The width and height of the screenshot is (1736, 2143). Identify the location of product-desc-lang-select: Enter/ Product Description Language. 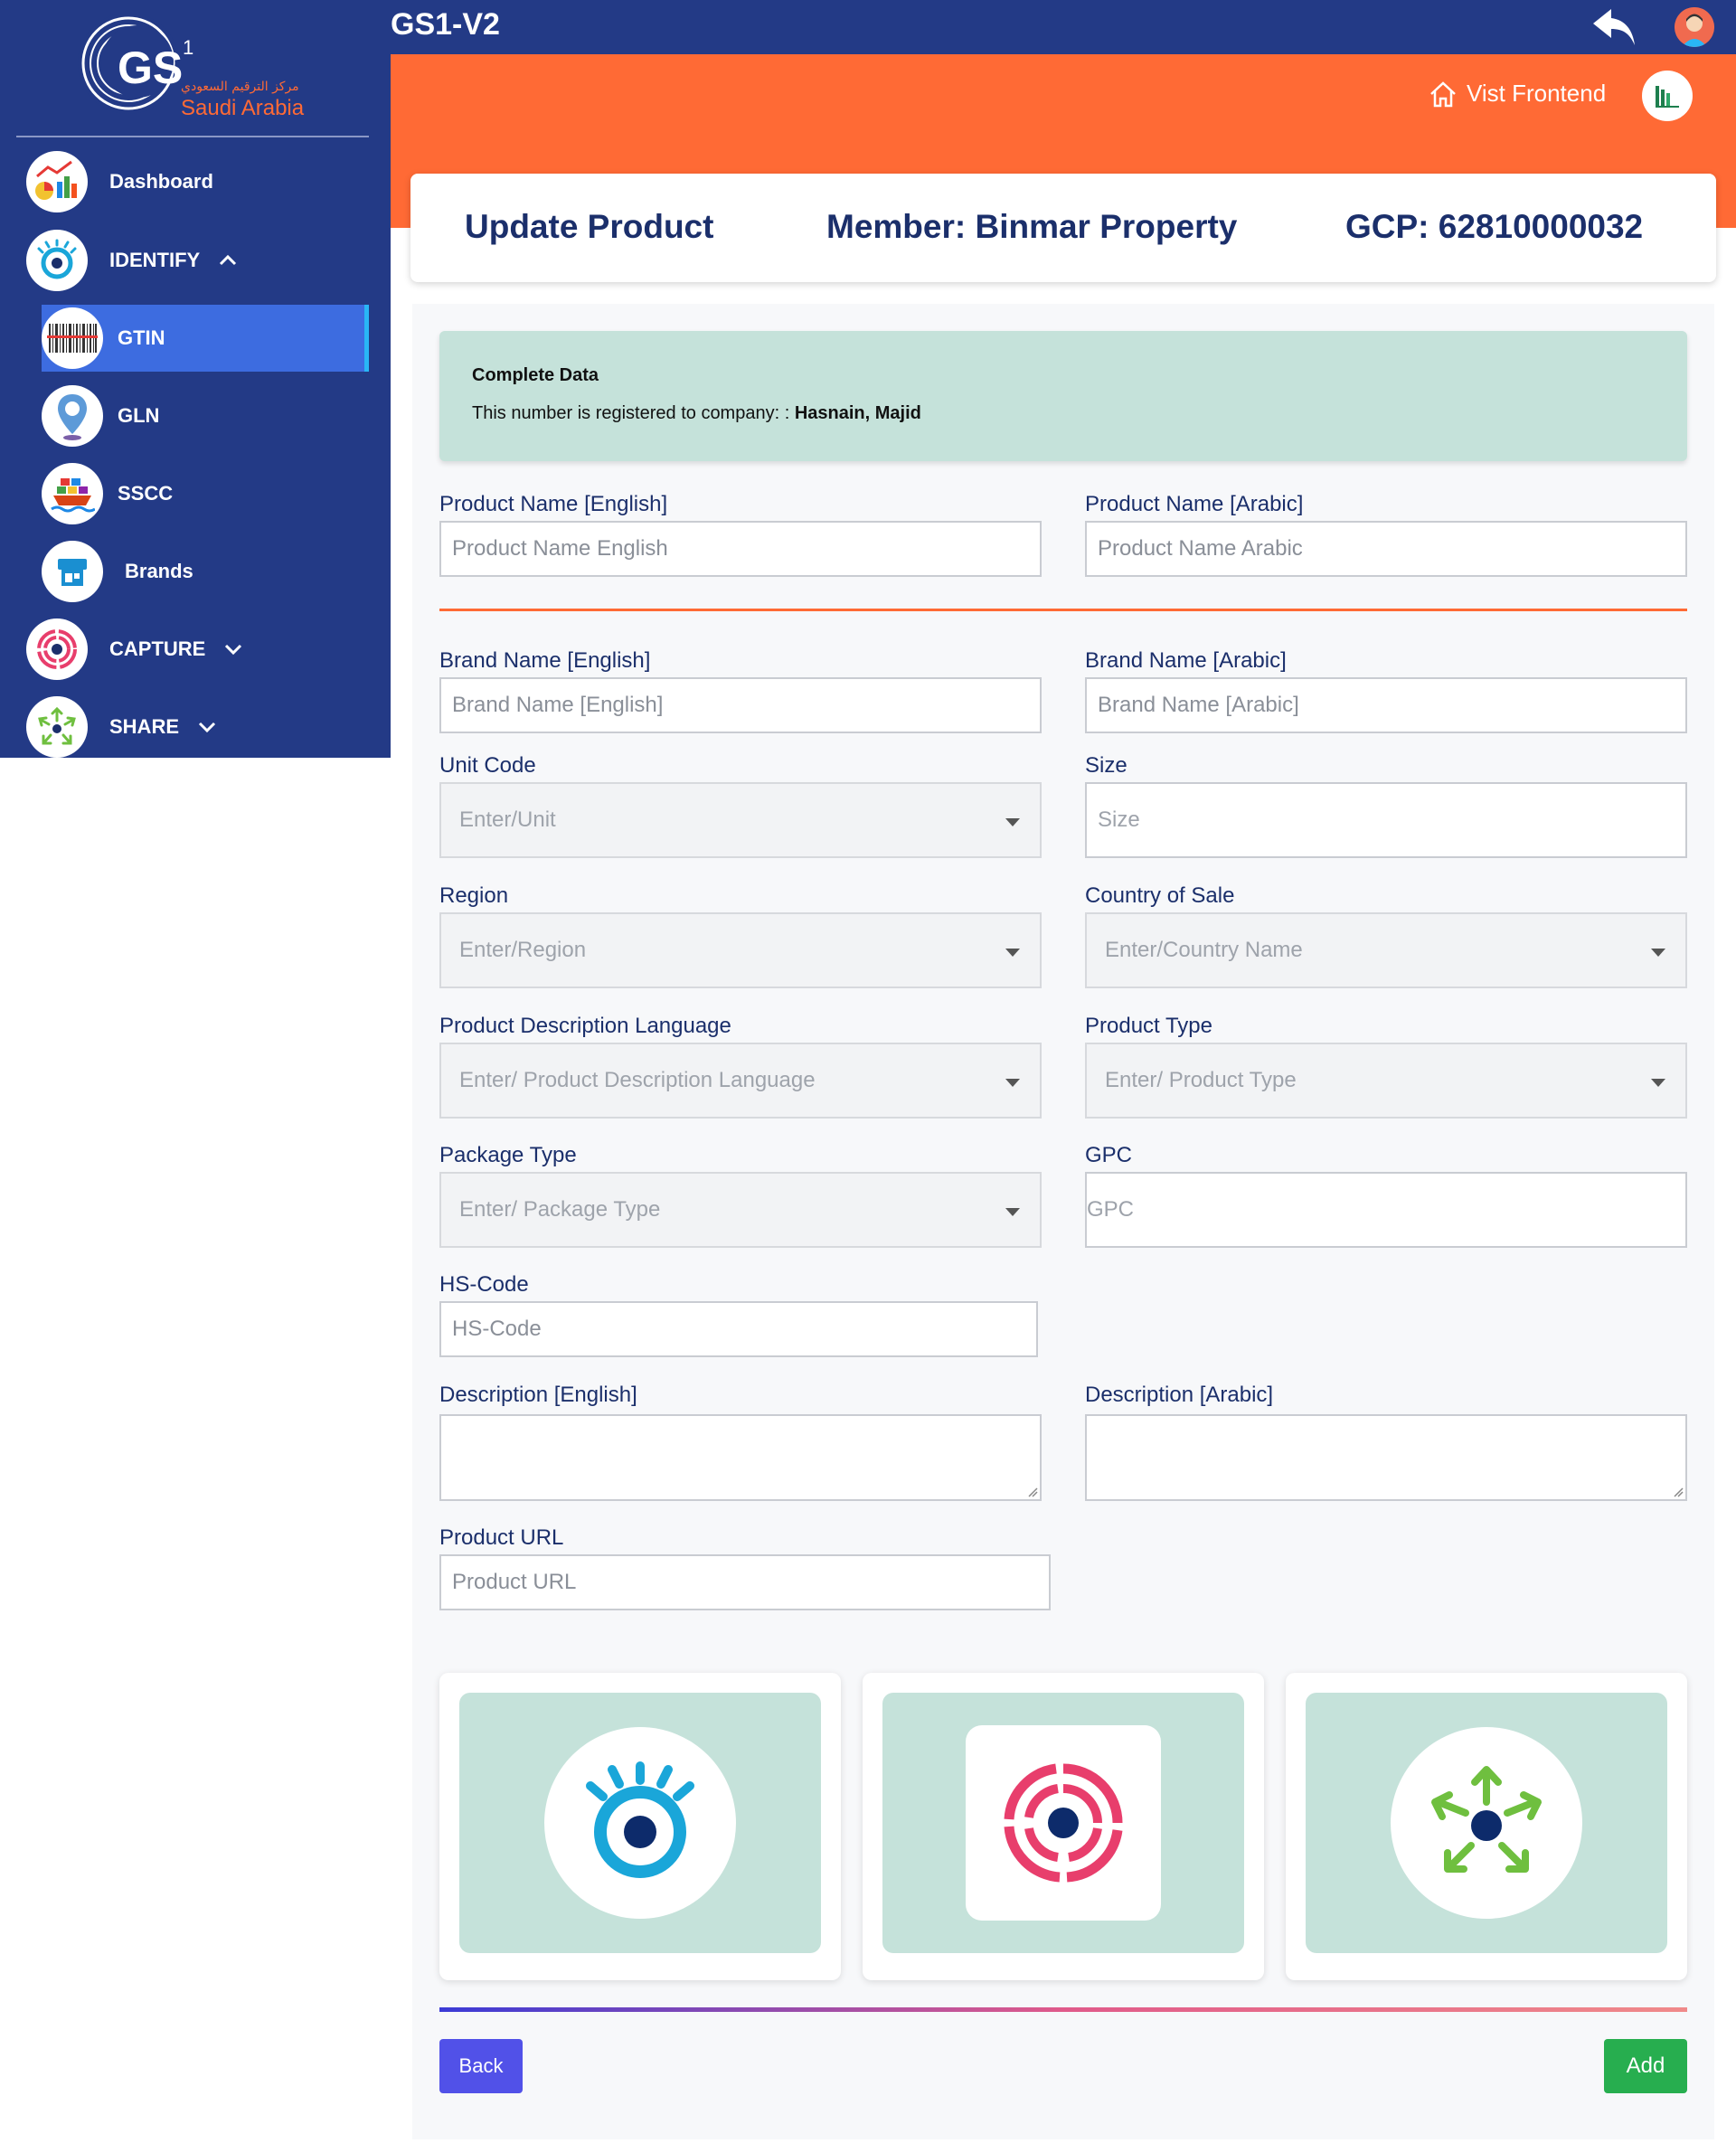
(740, 1081).